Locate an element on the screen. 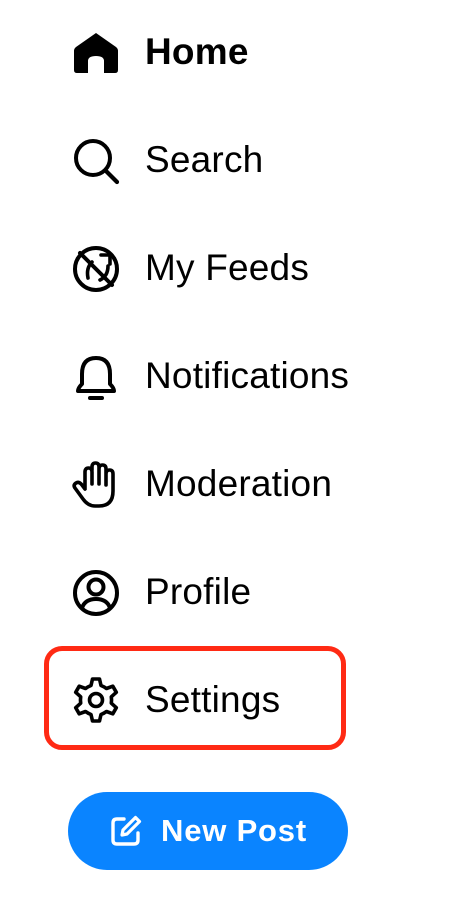  nav-item-profile: Profile is located at coordinates (230, 592).